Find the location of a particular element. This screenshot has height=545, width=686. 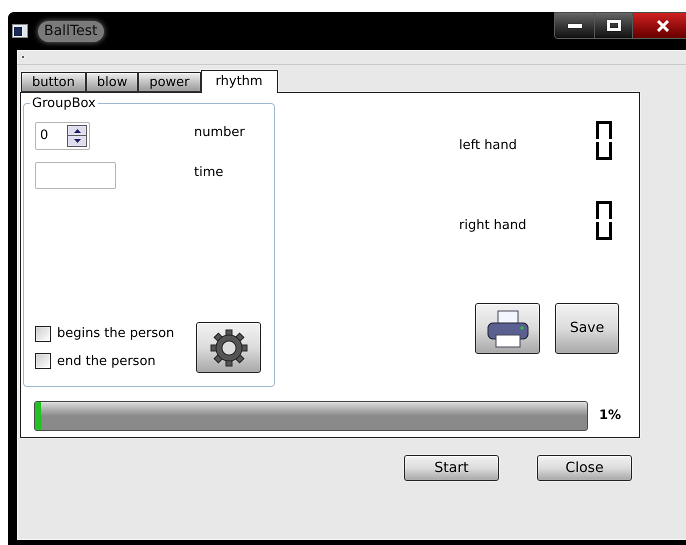

checkbox-label: end the person is located at coordinates (106, 361).